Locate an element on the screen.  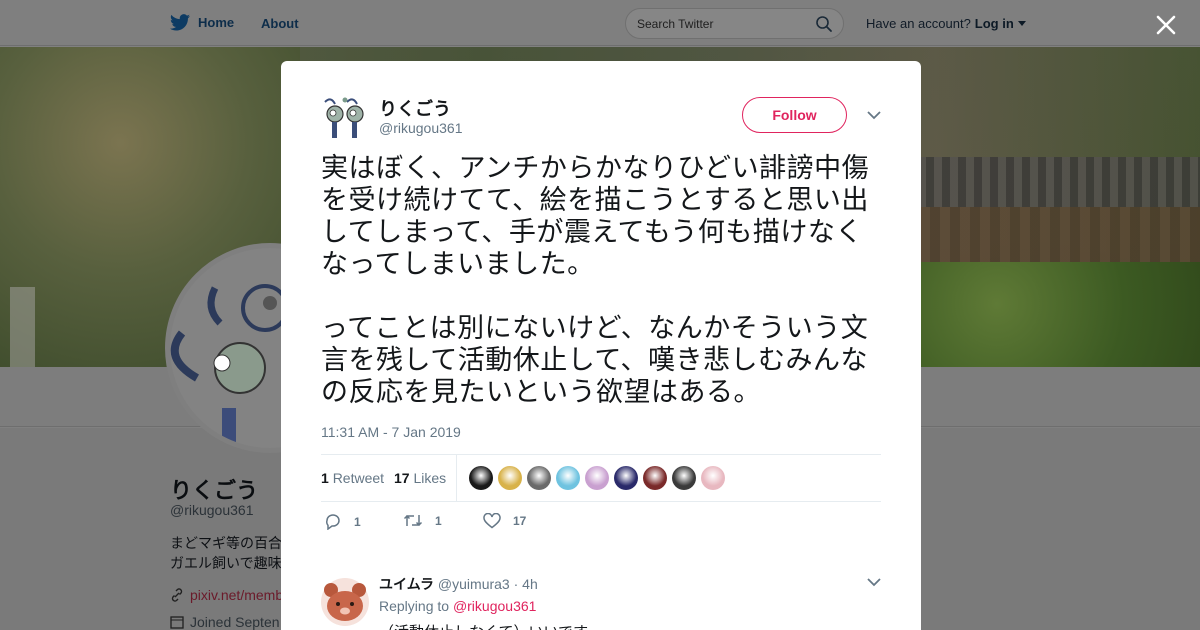
calendar-icon is located at coordinates (177, 622).